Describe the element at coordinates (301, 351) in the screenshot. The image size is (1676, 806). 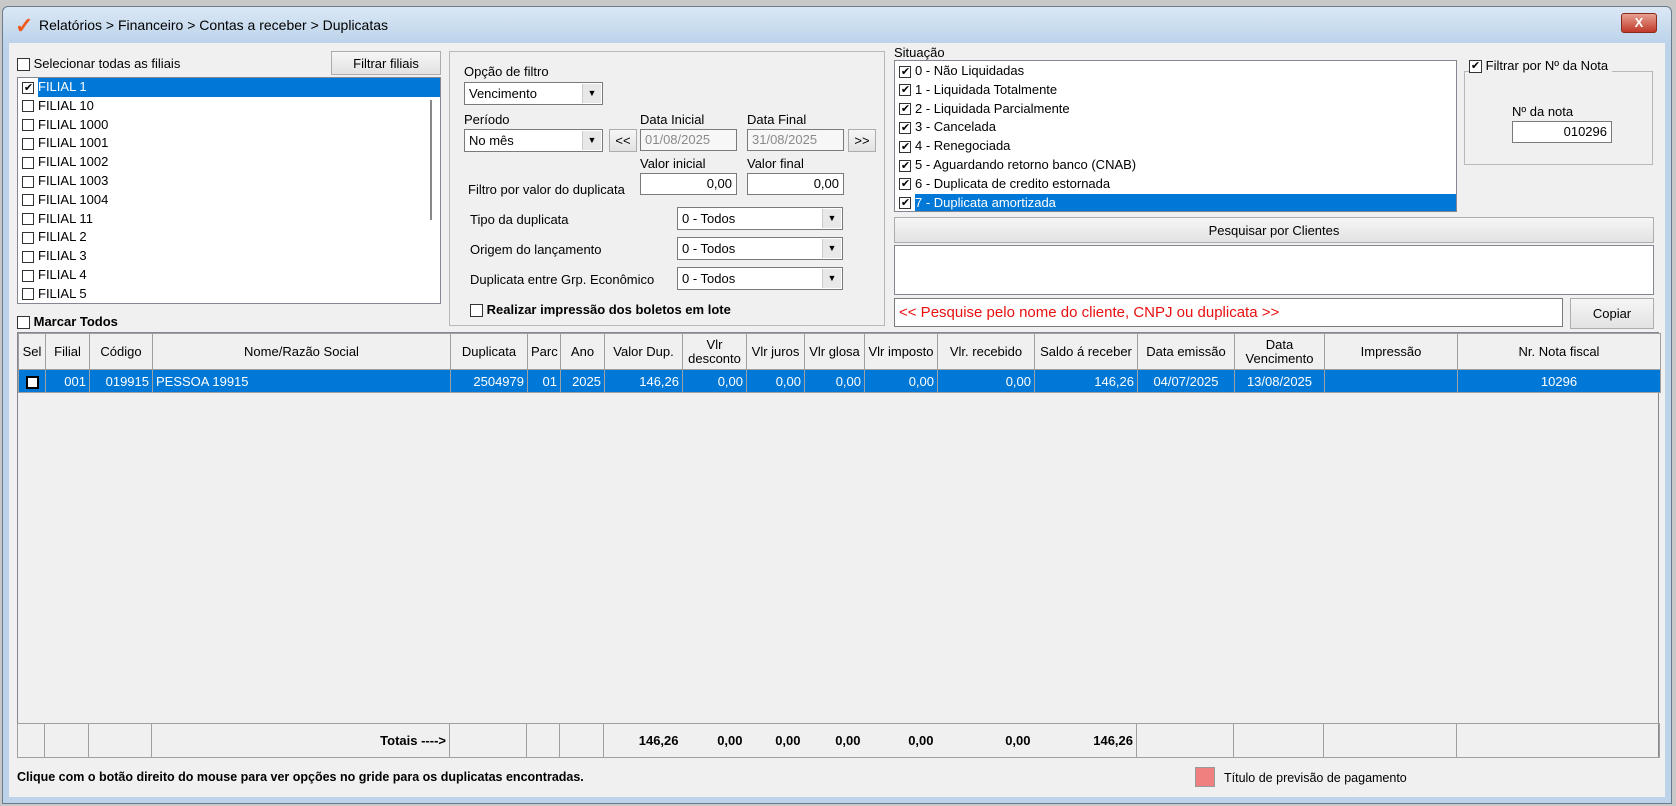
I see `column-header: Nome/Razão Social` at that location.